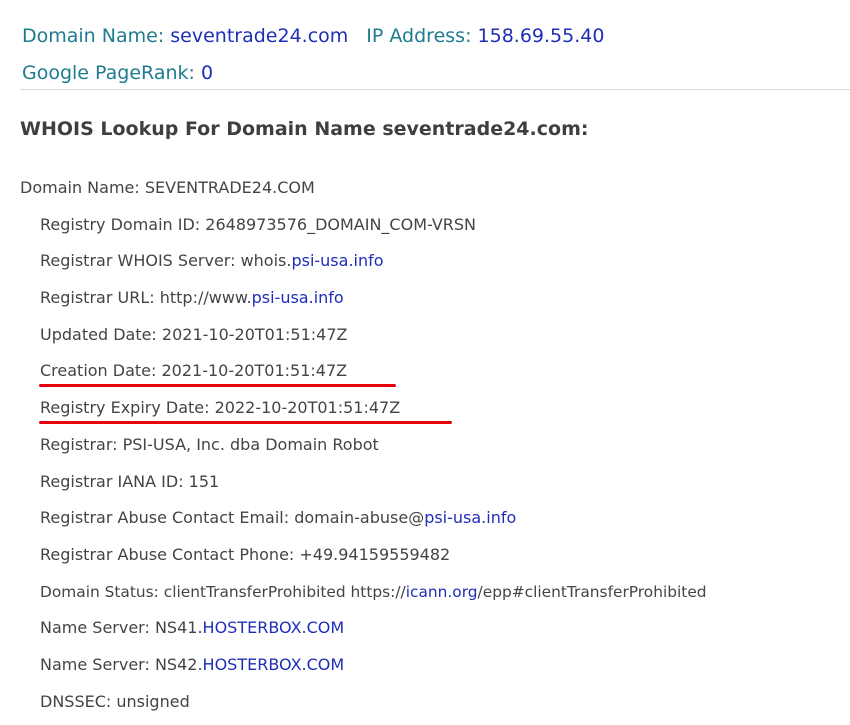 The width and height of the screenshot is (850, 725). Describe the element at coordinates (194, 371) in the screenshot. I see `whois-creation-date-text: Creation Date: 2021-10-20T01:51:47Z` at that location.